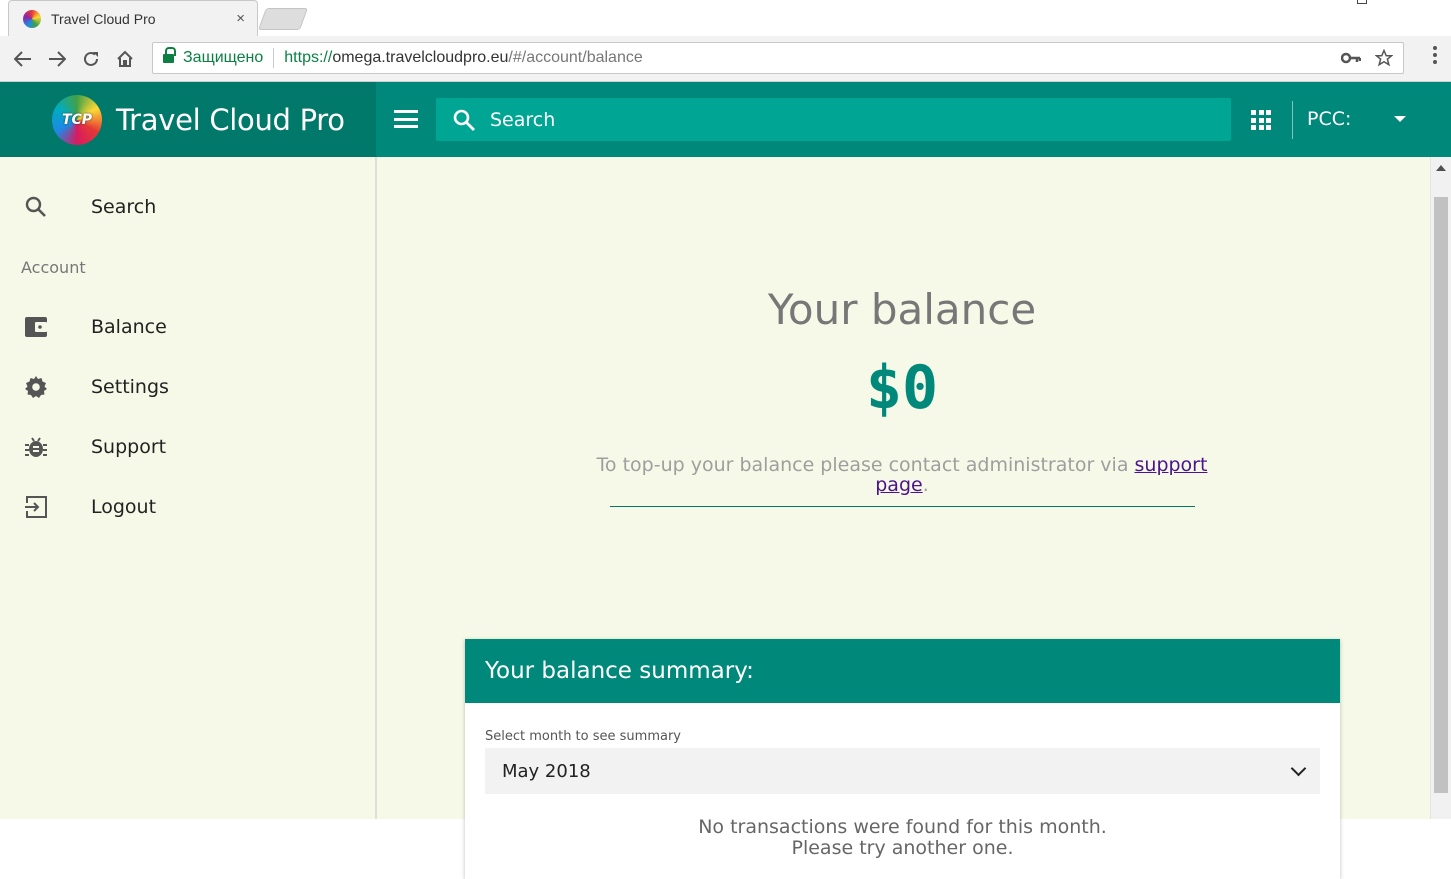 The height and width of the screenshot is (879, 1451). What do you see at coordinates (187, 387) in the screenshot?
I see `sidebar-item-settings: Settings` at bounding box center [187, 387].